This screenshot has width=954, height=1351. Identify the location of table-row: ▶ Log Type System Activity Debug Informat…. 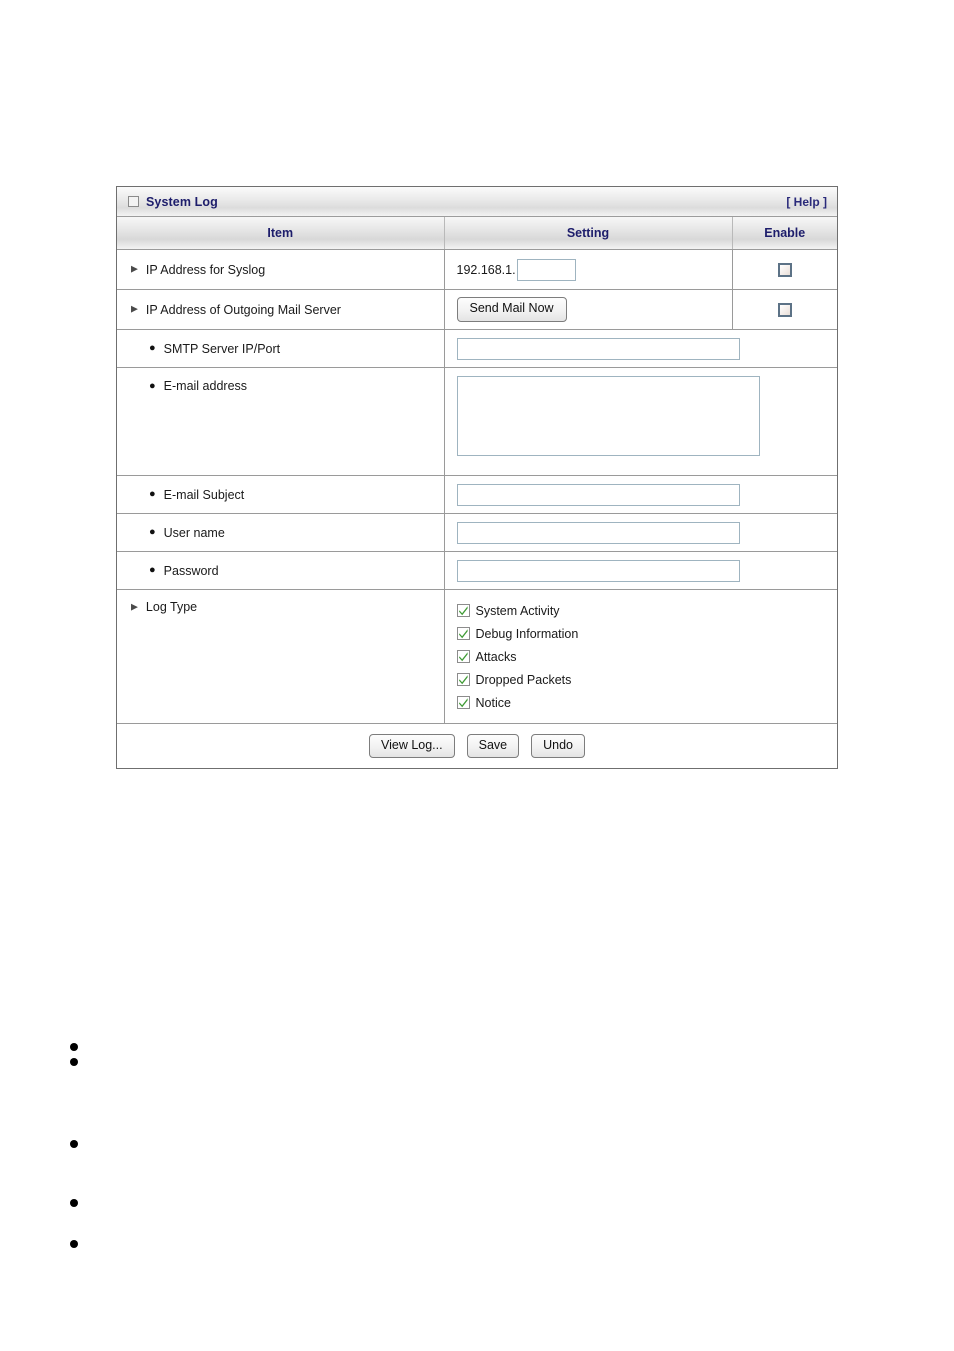
(477, 656).